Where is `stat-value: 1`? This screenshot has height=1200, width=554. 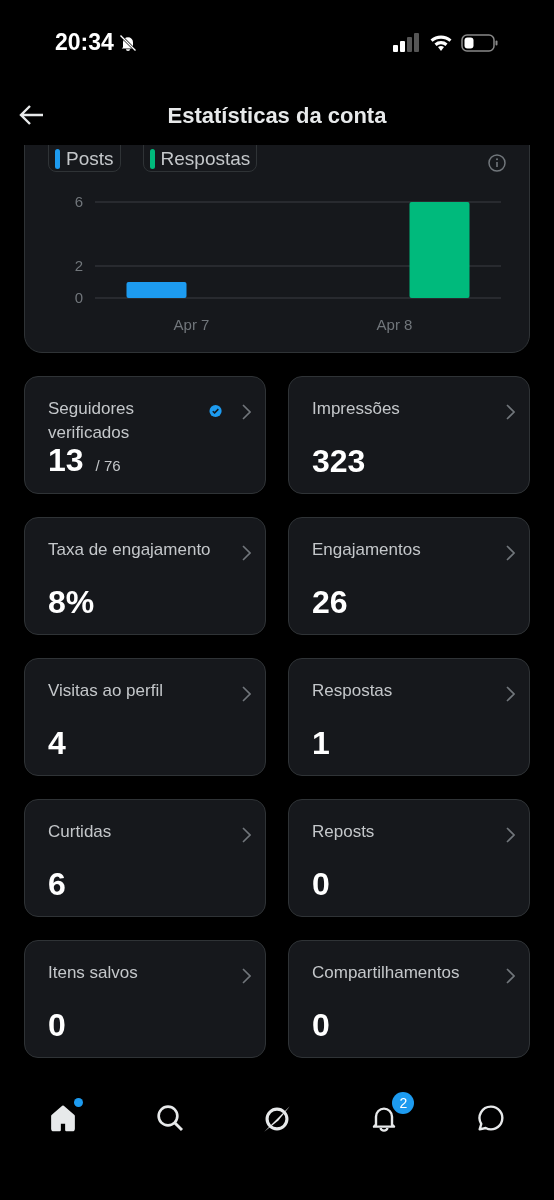
stat-value: 1 is located at coordinates (321, 743).